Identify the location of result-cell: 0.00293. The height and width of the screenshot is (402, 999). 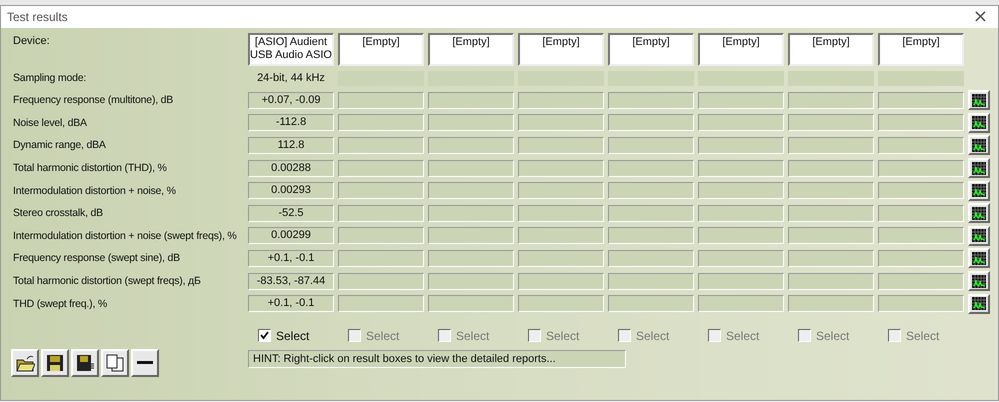
(291, 191).